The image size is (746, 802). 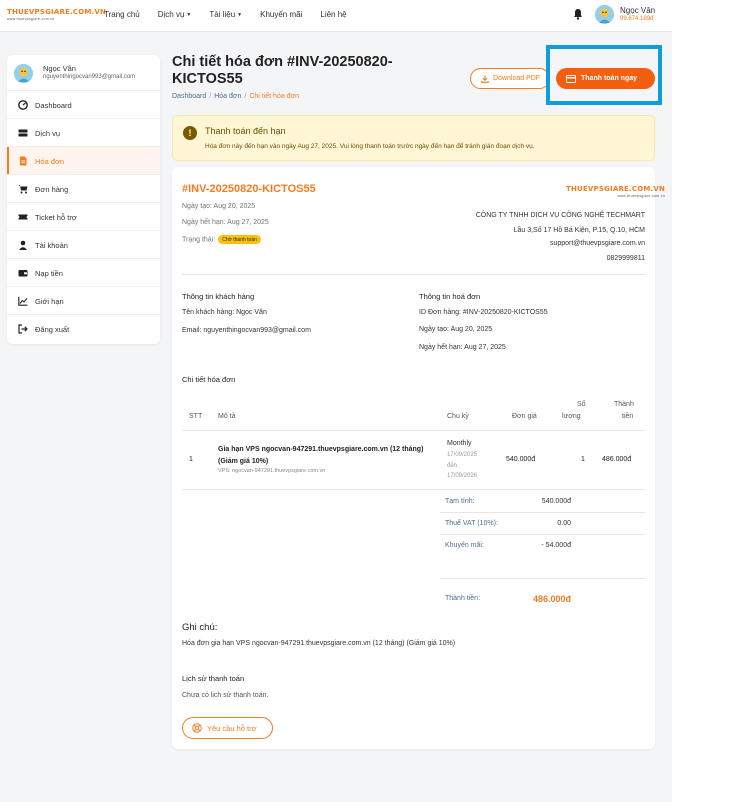 I want to click on row-total: 486.000đ, so click(x=617, y=459).